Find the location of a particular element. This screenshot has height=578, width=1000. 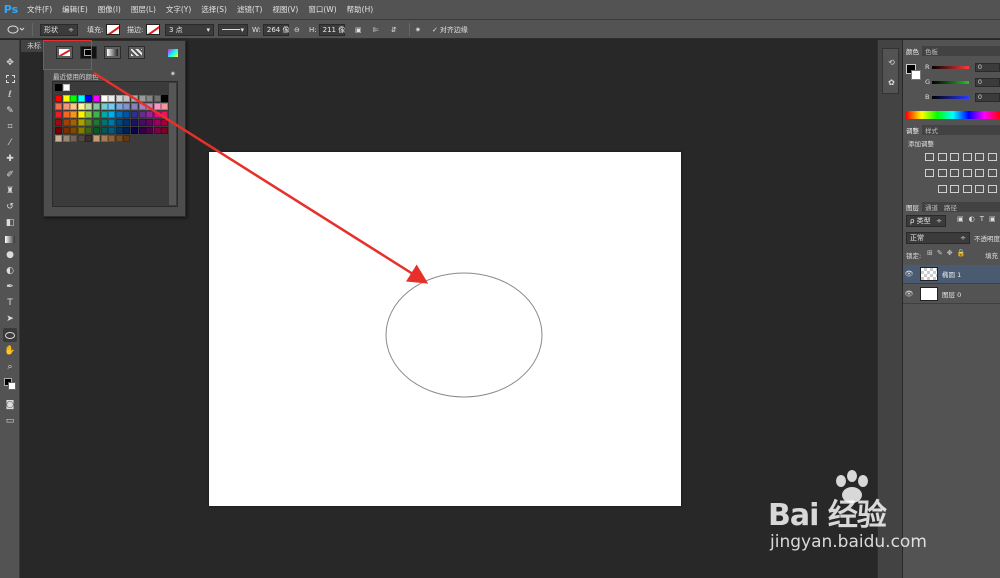

layer-row-background: 👁 图层 0 is located at coordinates (951, 294).